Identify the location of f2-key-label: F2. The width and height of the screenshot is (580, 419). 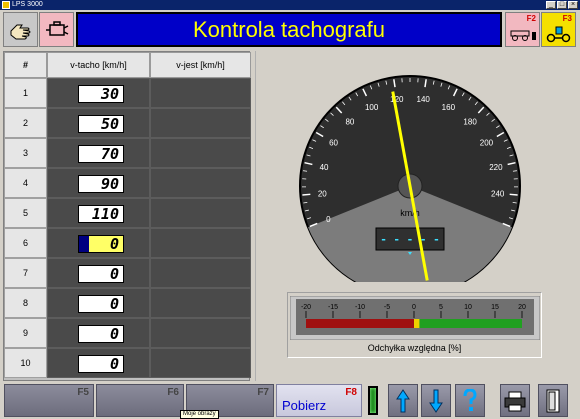
(531, 18).